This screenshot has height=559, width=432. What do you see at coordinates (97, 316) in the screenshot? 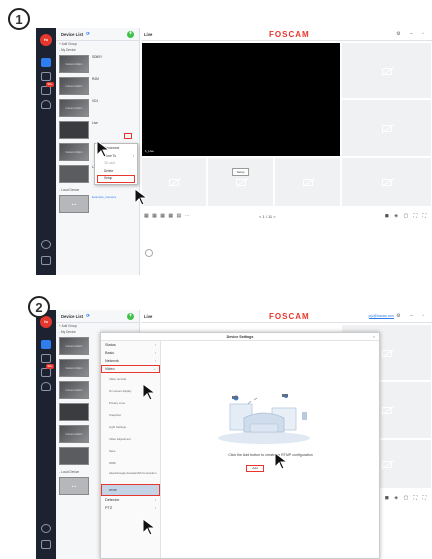
I see `device-list-header: Device List ⟳ +` at bounding box center [97, 316].